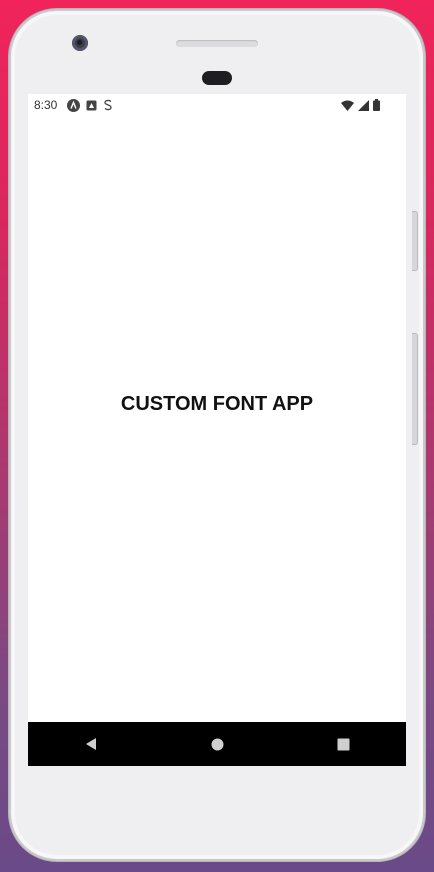  What do you see at coordinates (363, 105) in the screenshot?
I see `cell-signal-icon` at bounding box center [363, 105].